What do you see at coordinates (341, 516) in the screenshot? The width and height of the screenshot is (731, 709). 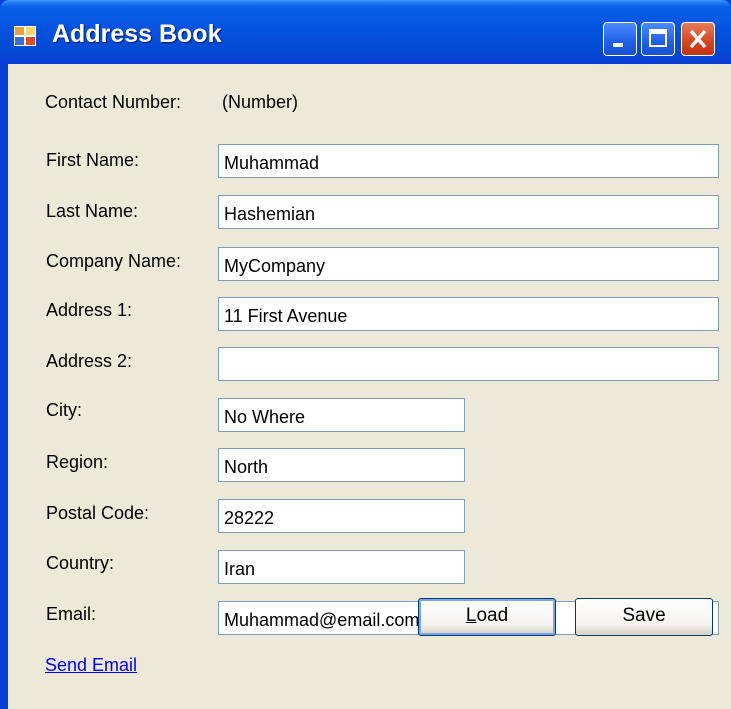 I see `postal-code-field` at bounding box center [341, 516].